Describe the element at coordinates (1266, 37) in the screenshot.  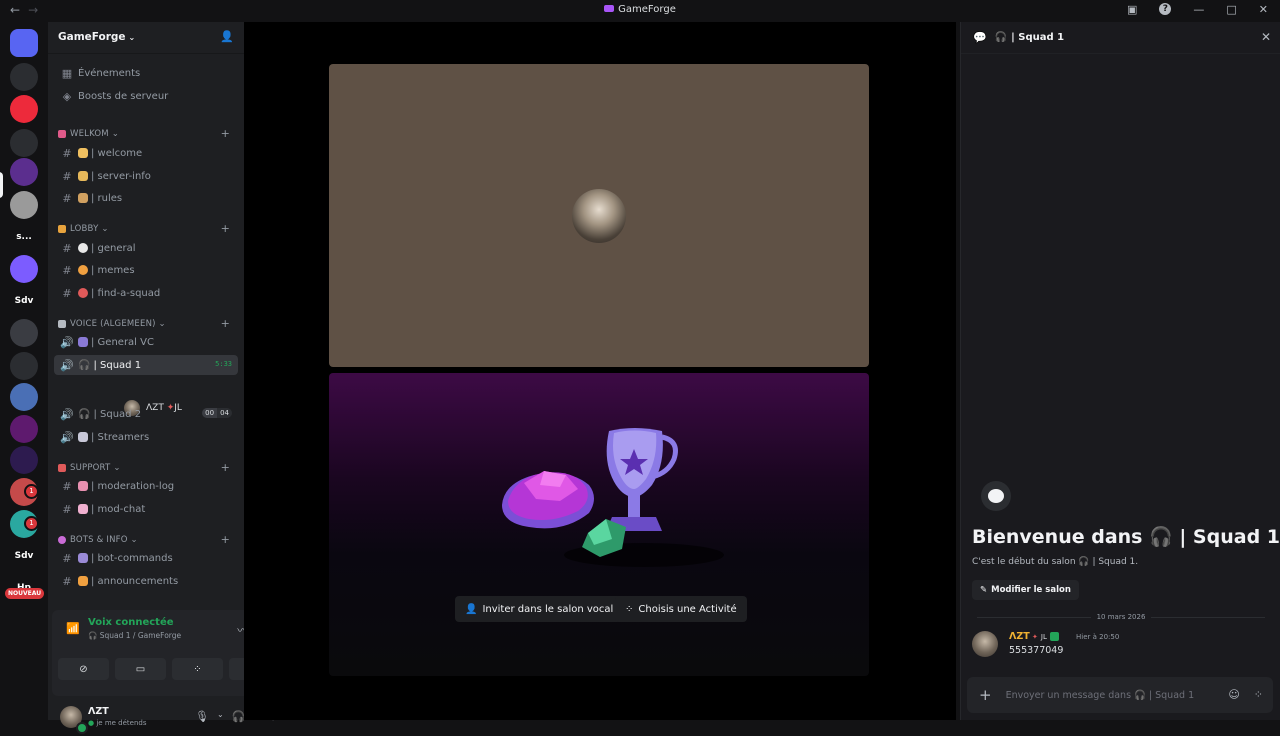
I see `close-icon: ✕` at that location.